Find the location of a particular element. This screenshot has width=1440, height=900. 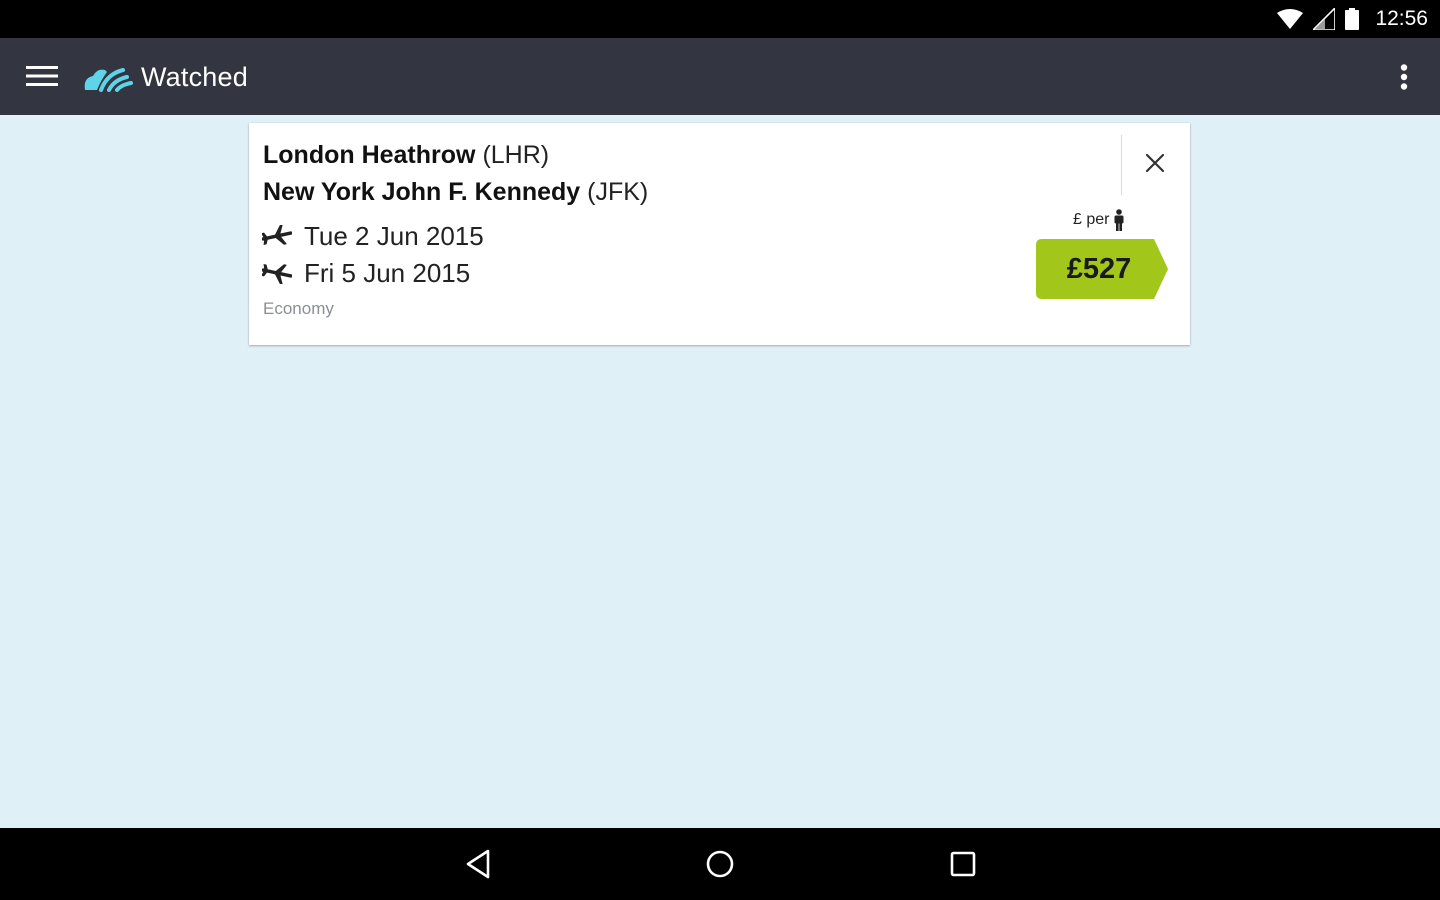

price: £527 is located at coordinates (1099, 268).